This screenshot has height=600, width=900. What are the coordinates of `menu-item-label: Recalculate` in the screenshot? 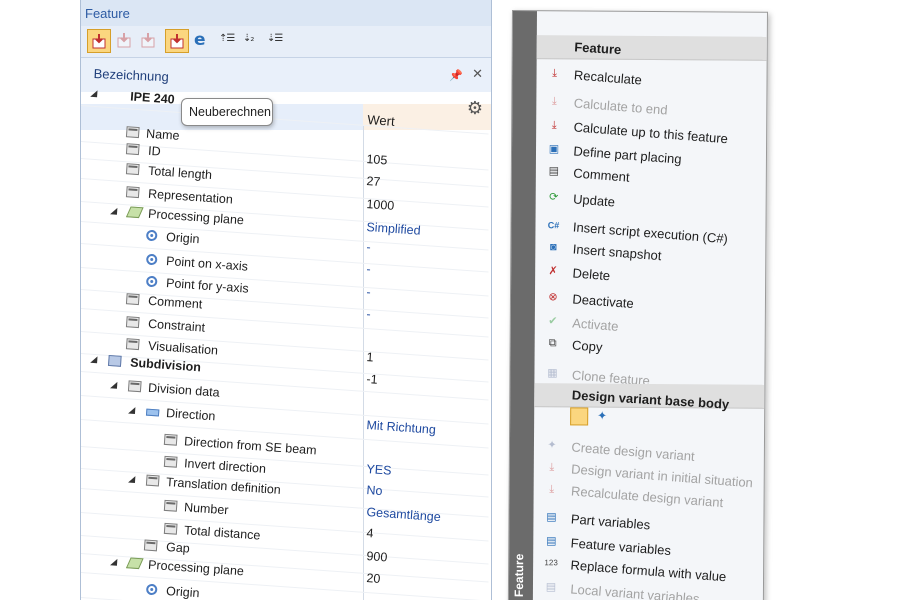 It's located at (608, 77).